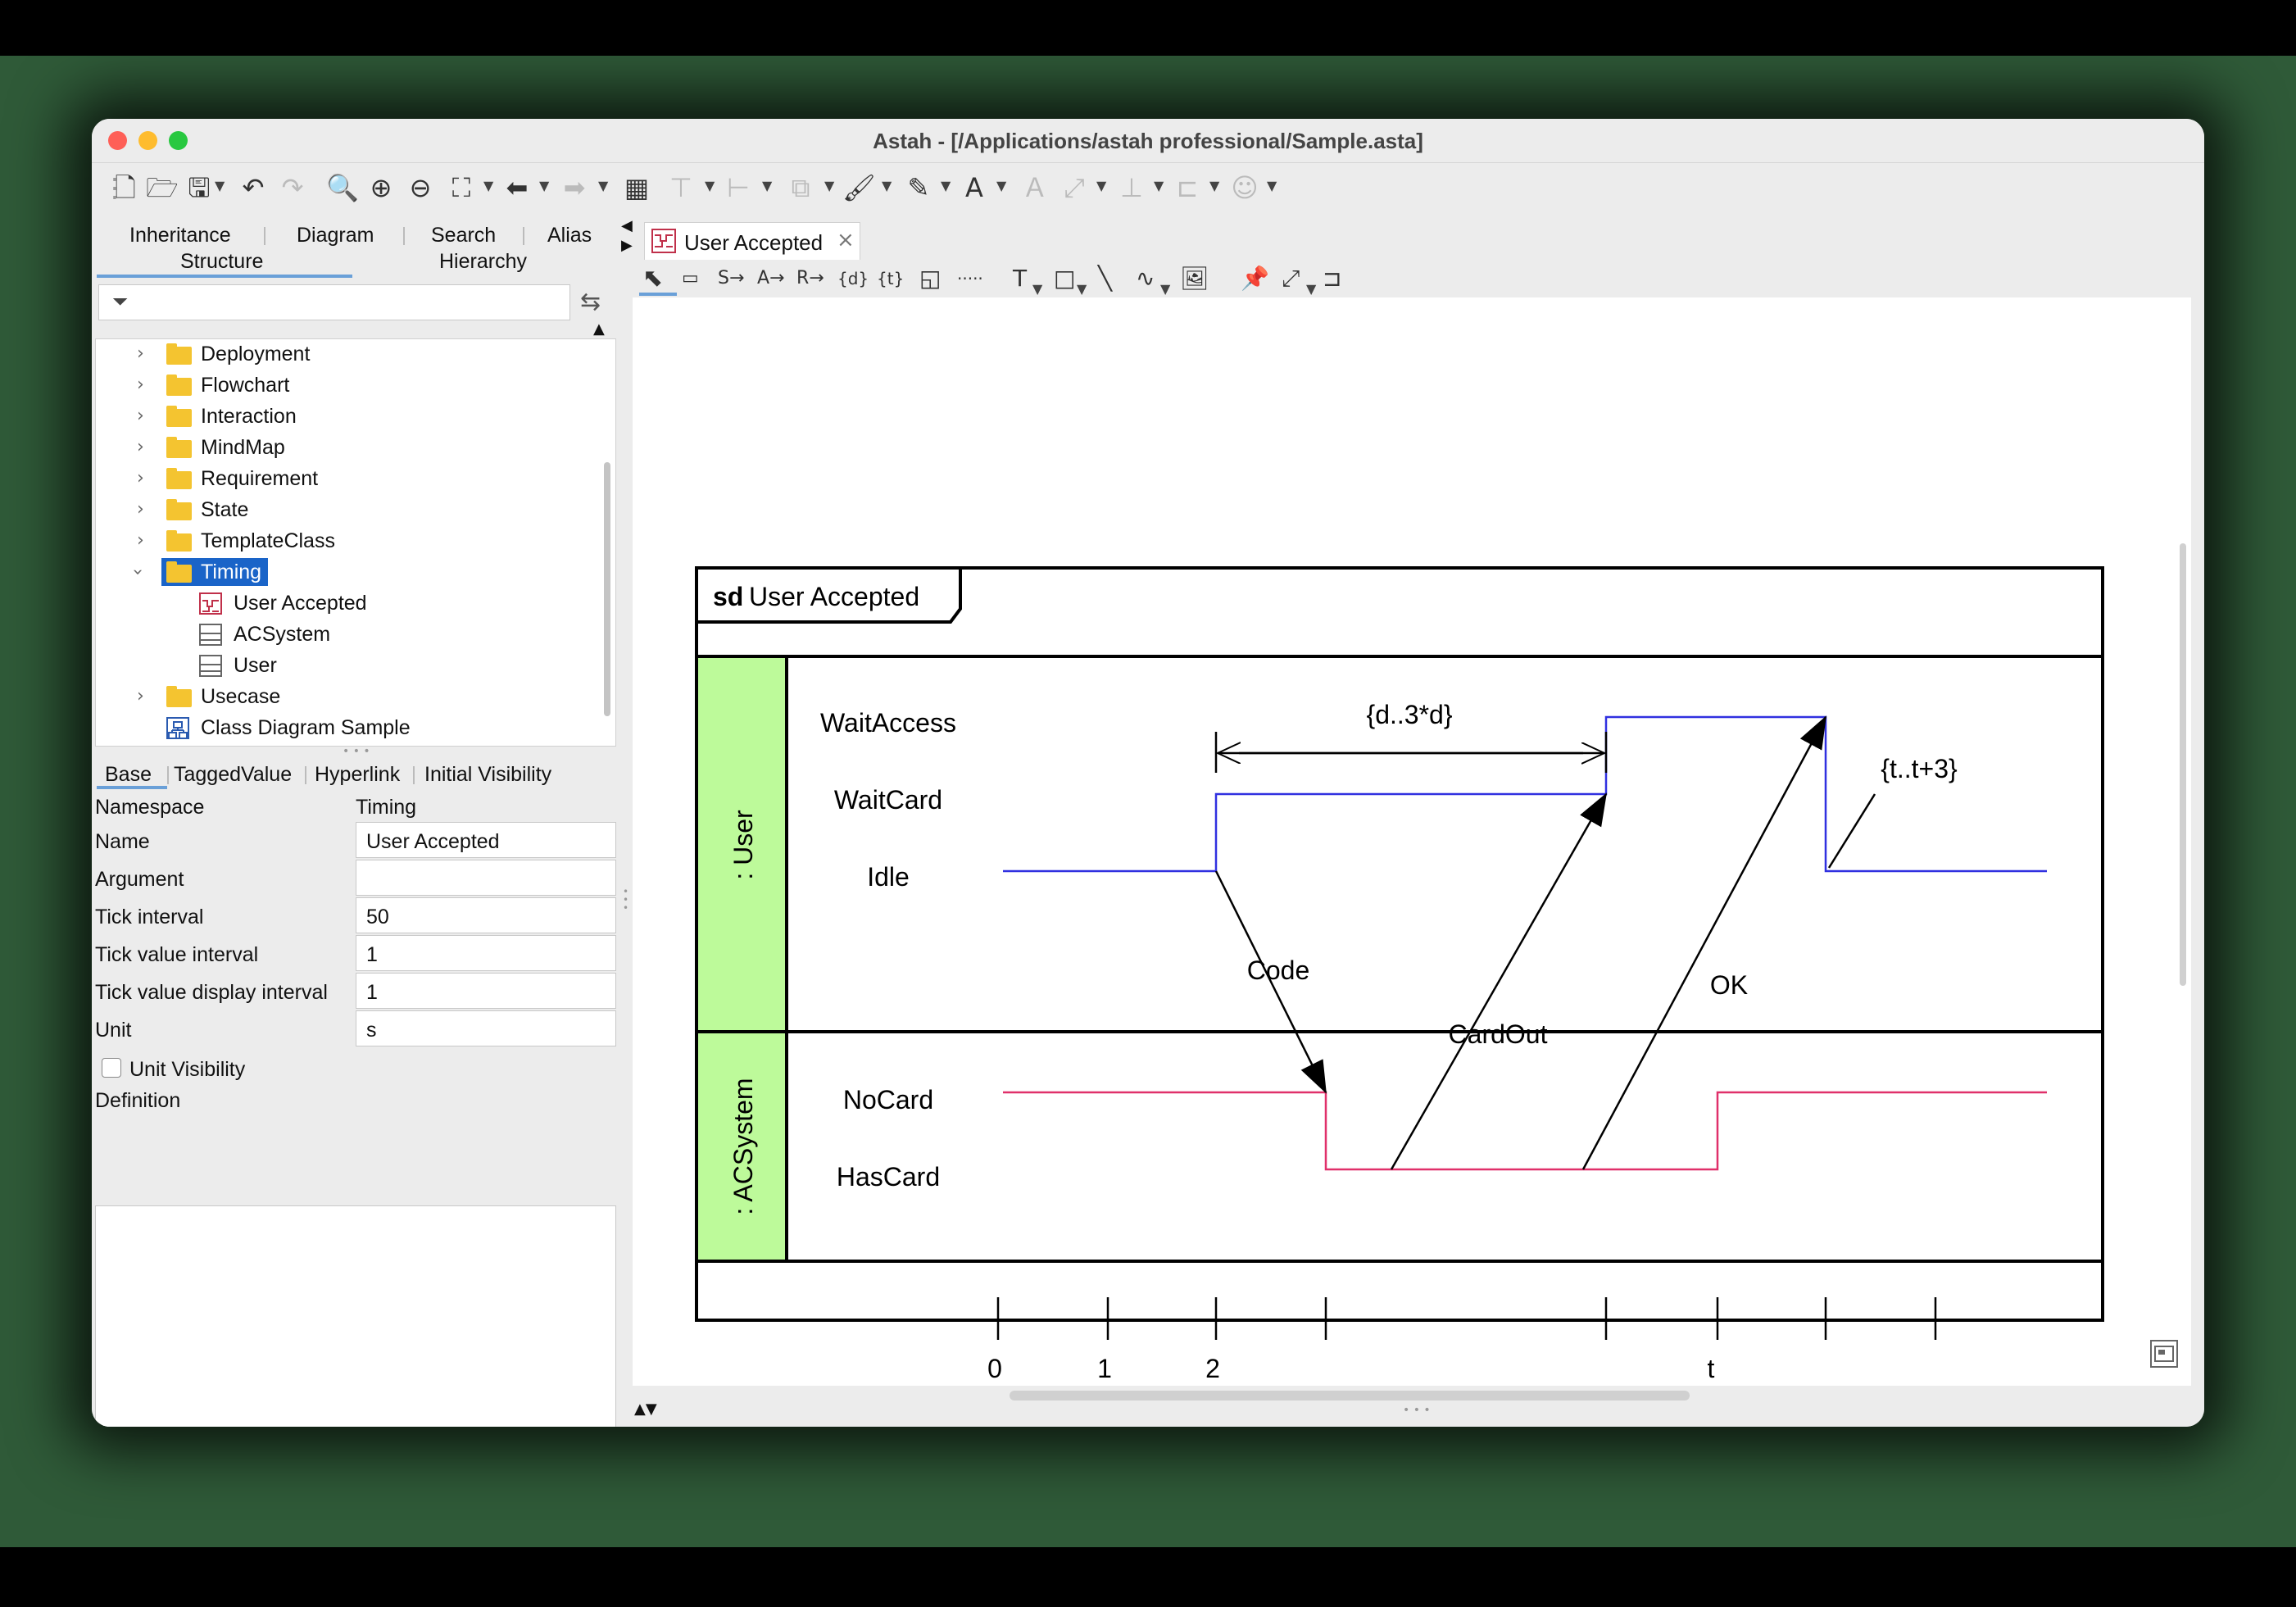 This screenshot has width=2296, height=1607. What do you see at coordinates (137, 572) in the screenshot?
I see `chevron-down-icon: ›` at bounding box center [137, 572].